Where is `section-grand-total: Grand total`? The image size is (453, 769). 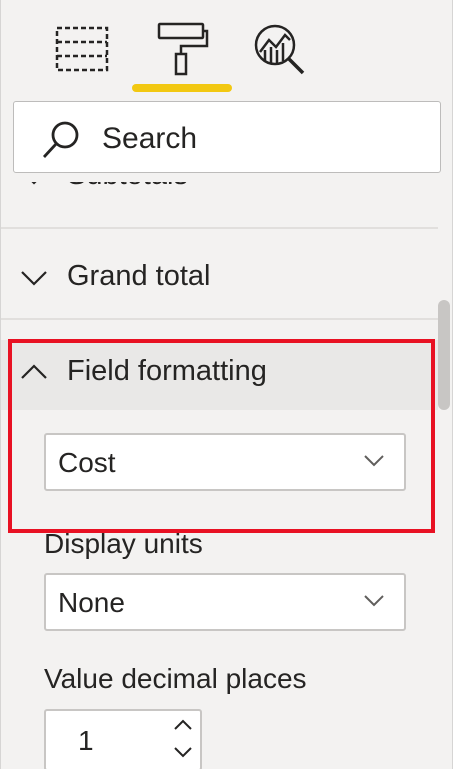 section-grand-total: Grand total is located at coordinates (219, 277).